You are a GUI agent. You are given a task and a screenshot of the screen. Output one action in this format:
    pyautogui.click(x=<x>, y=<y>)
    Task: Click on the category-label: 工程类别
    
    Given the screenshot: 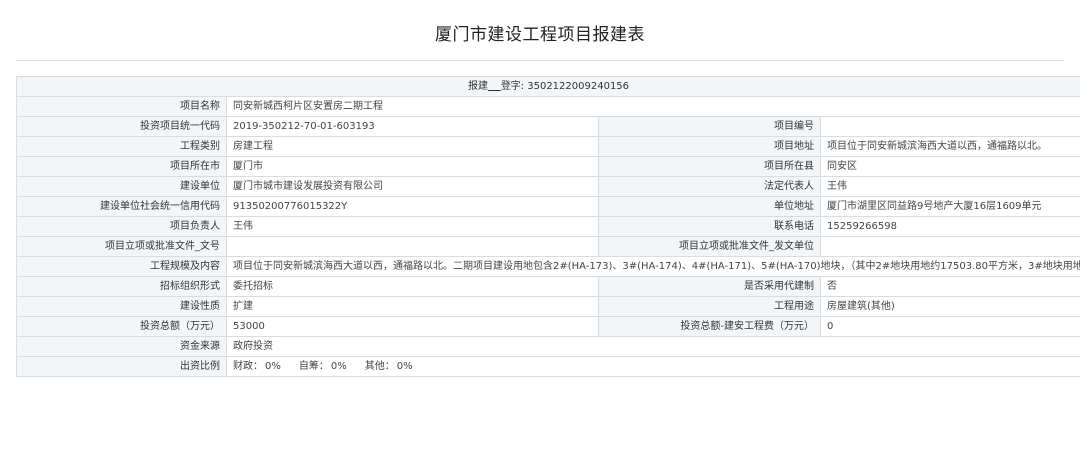 What is the action you would take?
    pyautogui.click(x=121, y=146)
    